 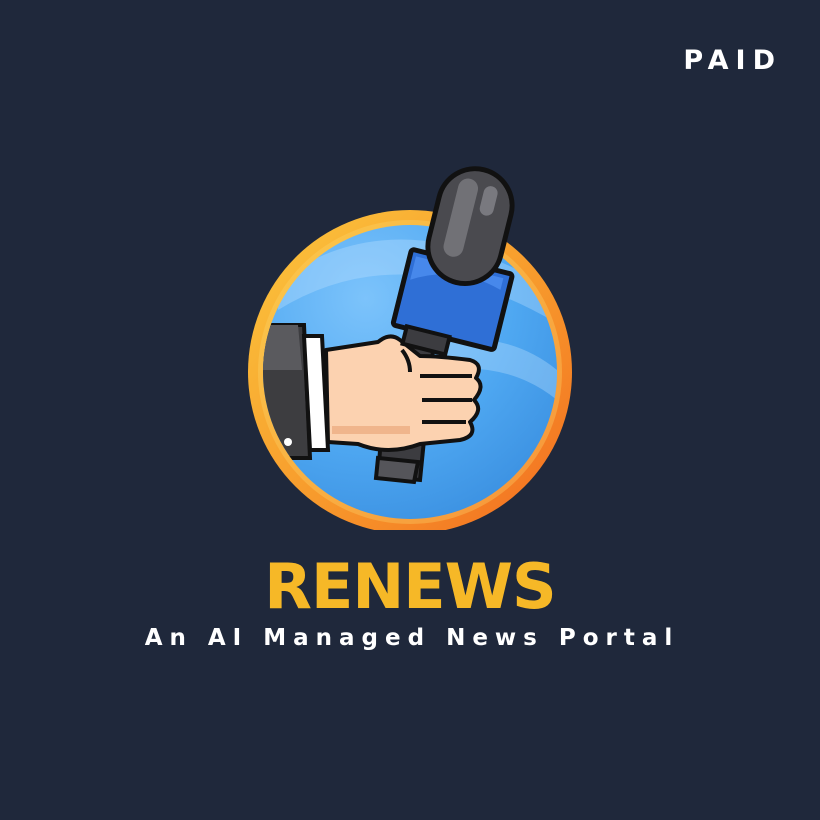 I want to click on paid-badge: PAID, so click(x=732, y=60).